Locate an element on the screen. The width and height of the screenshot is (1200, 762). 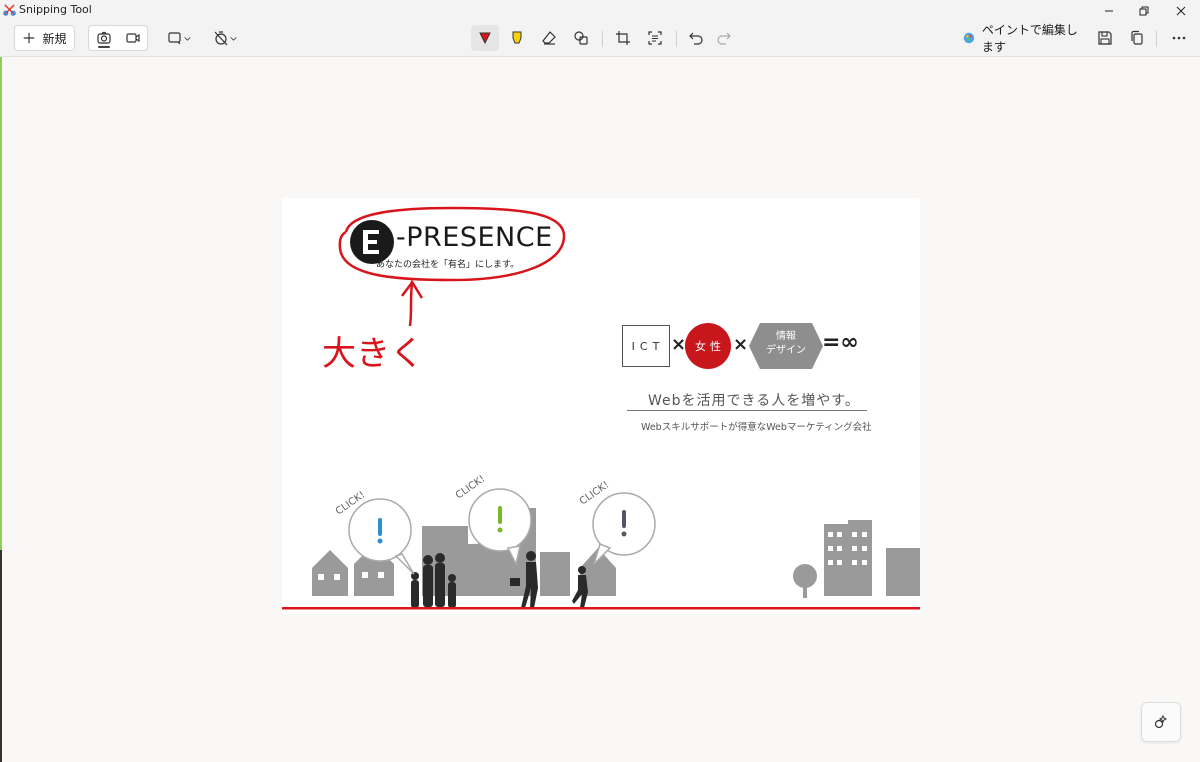
ict-box: ICT is located at coordinates (646, 346).